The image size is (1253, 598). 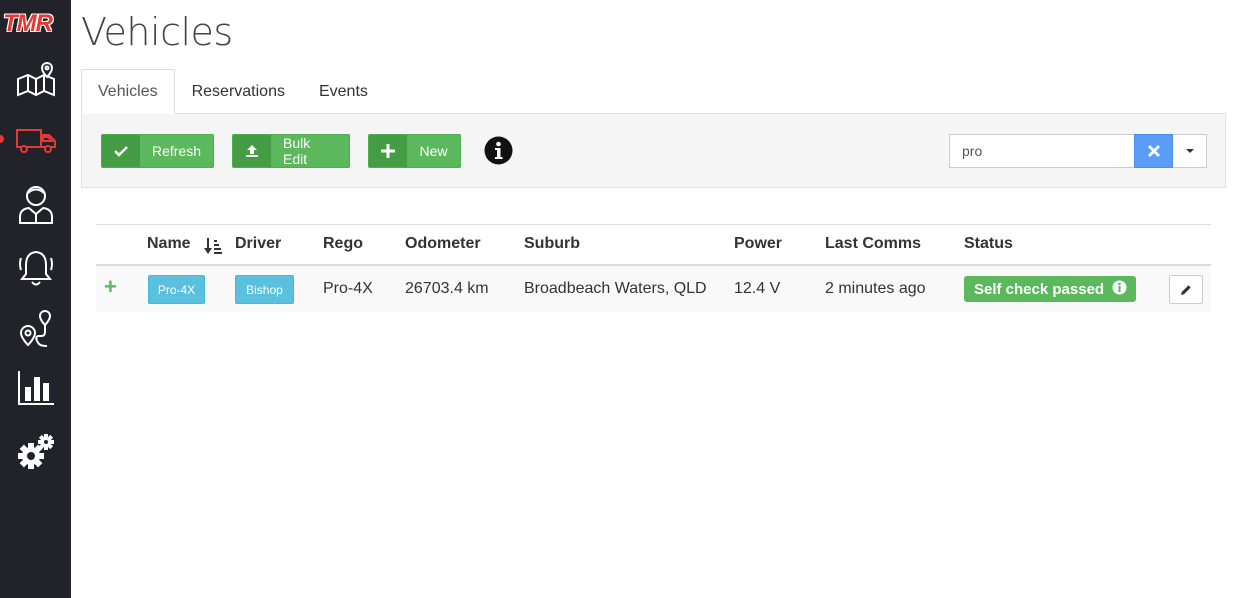 What do you see at coordinates (433, 151) in the screenshot?
I see `new-label: New` at bounding box center [433, 151].